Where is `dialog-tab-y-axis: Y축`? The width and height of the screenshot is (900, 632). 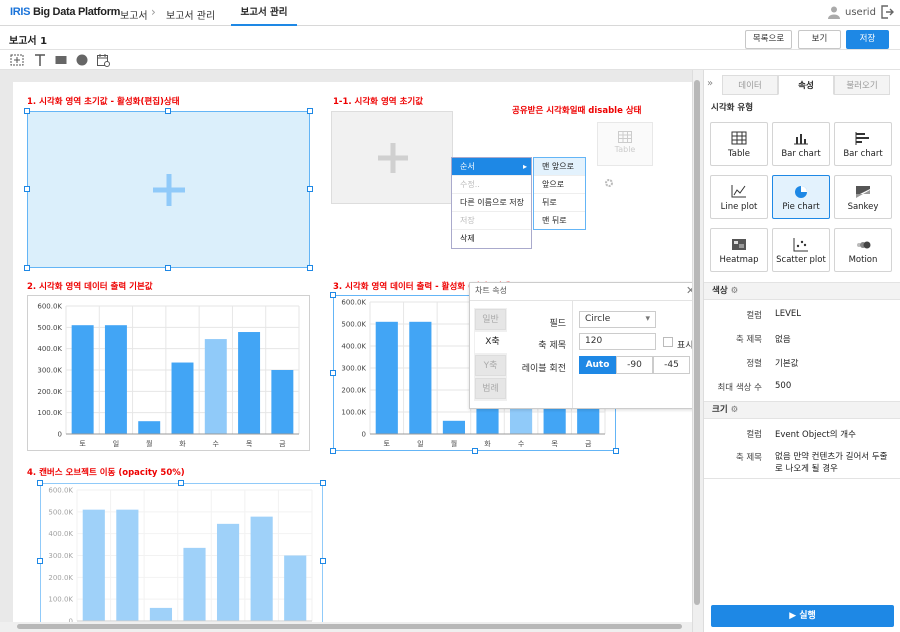 dialog-tab-y-axis: Y축 is located at coordinates (490, 365).